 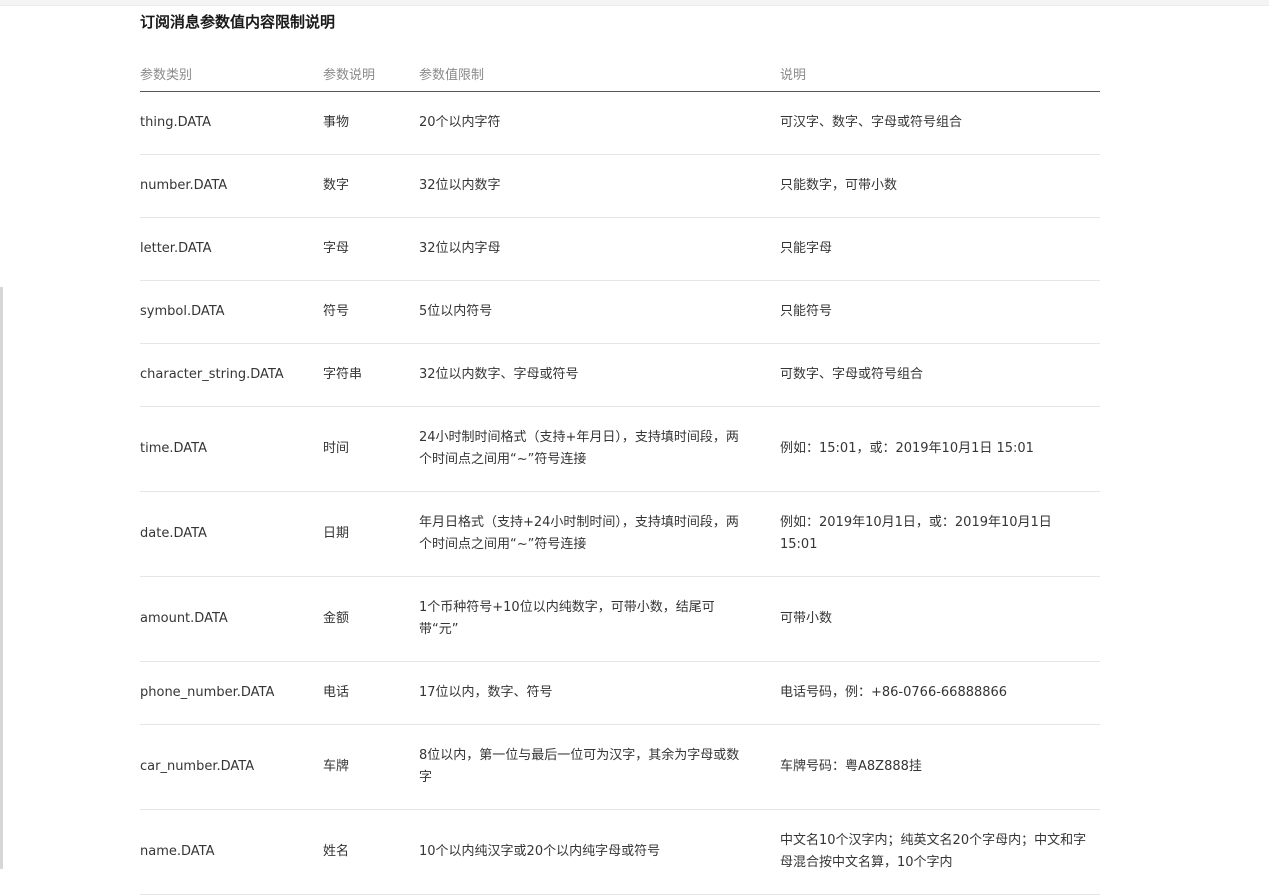 What do you see at coordinates (371, 534) in the screenshot?
I see `cell-param-desc: 日期` at bounding box center [371, 534].